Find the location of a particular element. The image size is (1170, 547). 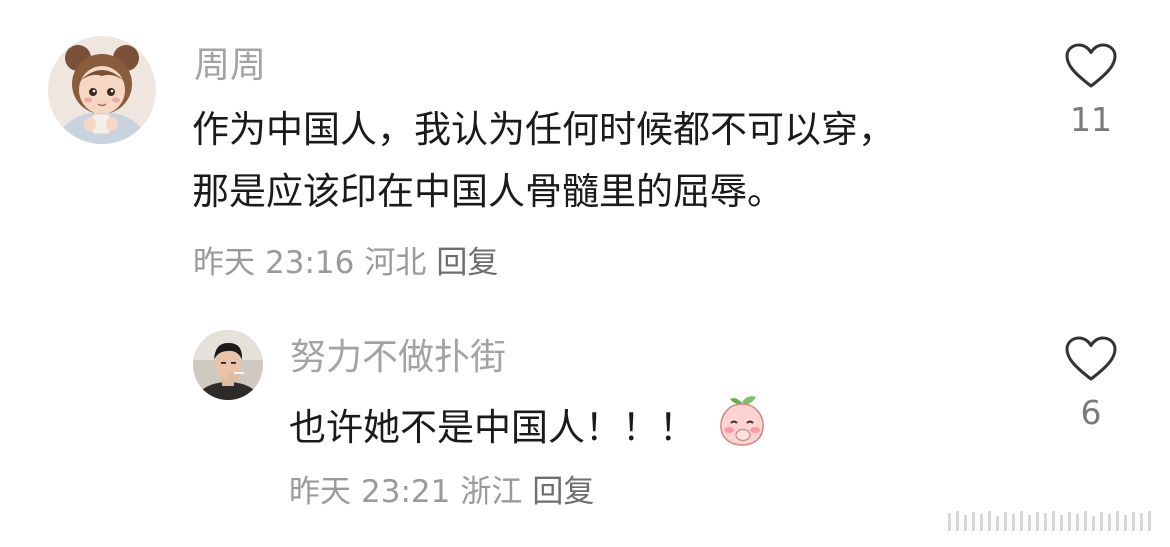

comment-username: 努力不做扑街 is located at coordinates (398, 358).